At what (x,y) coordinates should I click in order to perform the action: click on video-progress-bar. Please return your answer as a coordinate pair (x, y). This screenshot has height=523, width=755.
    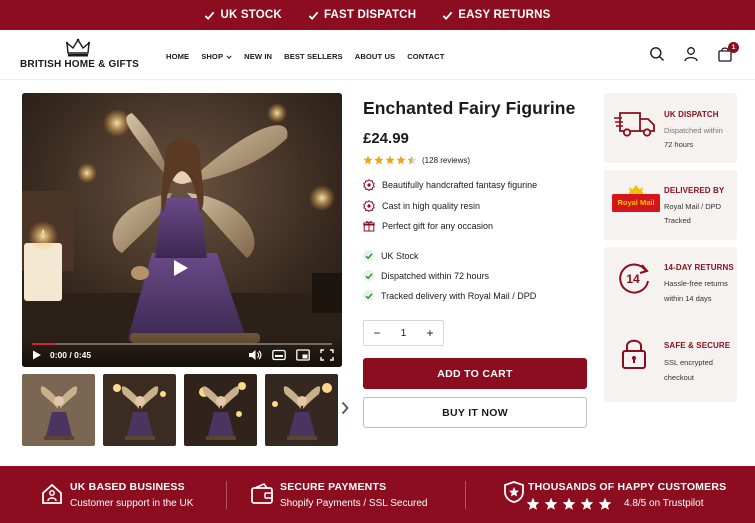
    Looking at the image, I should click on (182, 344).